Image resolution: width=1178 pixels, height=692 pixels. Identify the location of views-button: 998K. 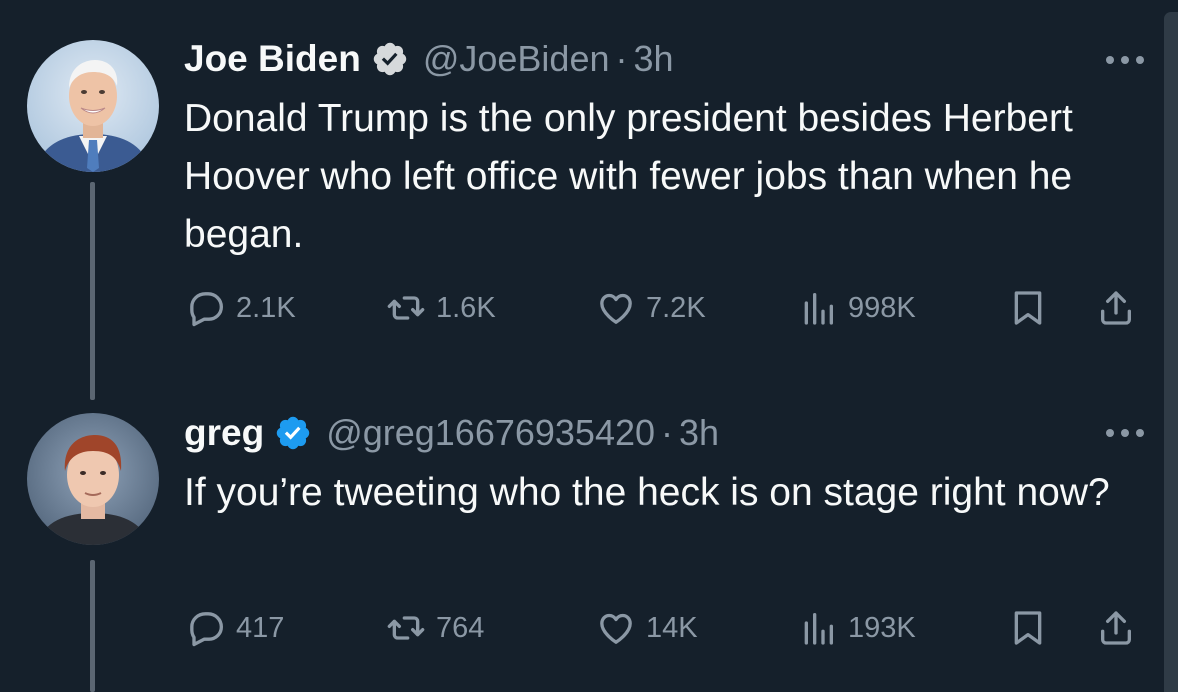
(857, 308).